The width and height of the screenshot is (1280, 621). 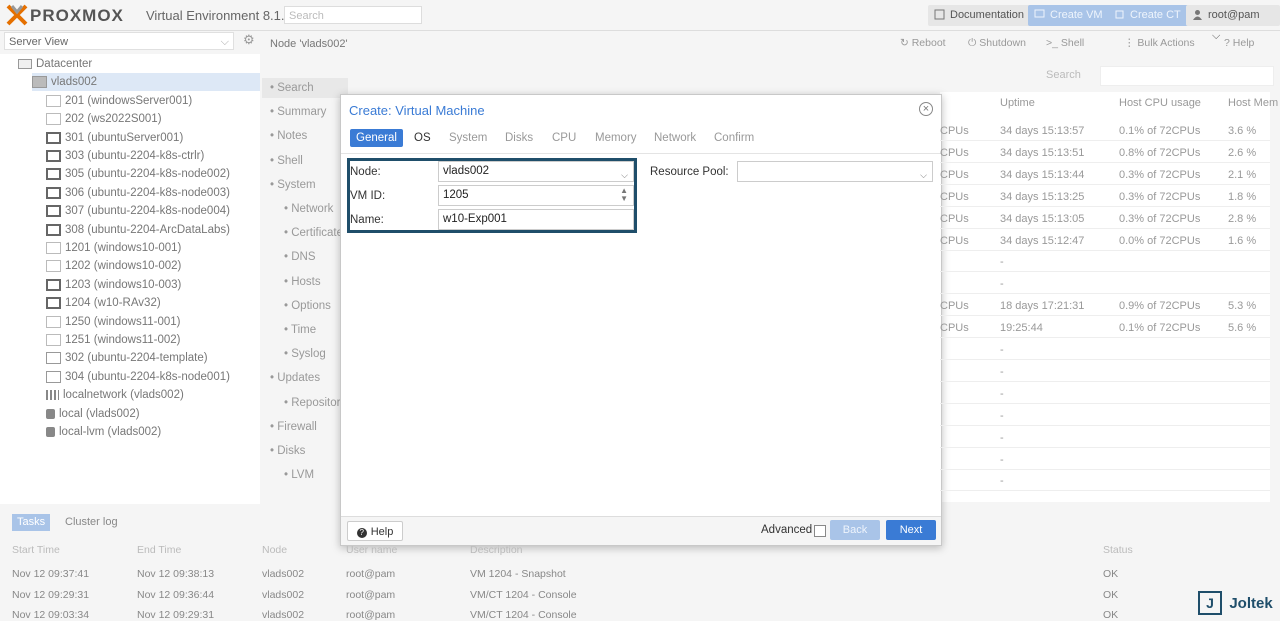 What do you see at coordinates (675, 138) in the screenshot?
I see `tab-network: Network` at bounding box center [675, 138].